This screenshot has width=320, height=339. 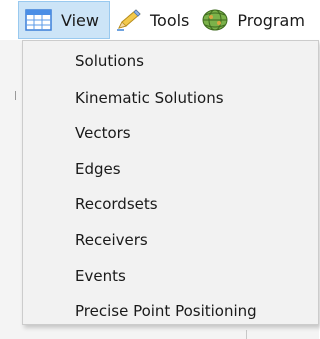 What do you see at coordinates (170, 133) in the screenshot?
I see `menu-item-vectors: Vectors` at bounding box center [170, 133].